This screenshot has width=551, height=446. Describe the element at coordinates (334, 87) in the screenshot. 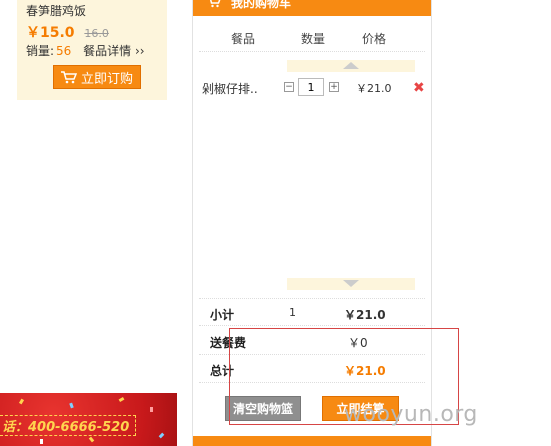

I see `quantity-increase-button: +` at that location.